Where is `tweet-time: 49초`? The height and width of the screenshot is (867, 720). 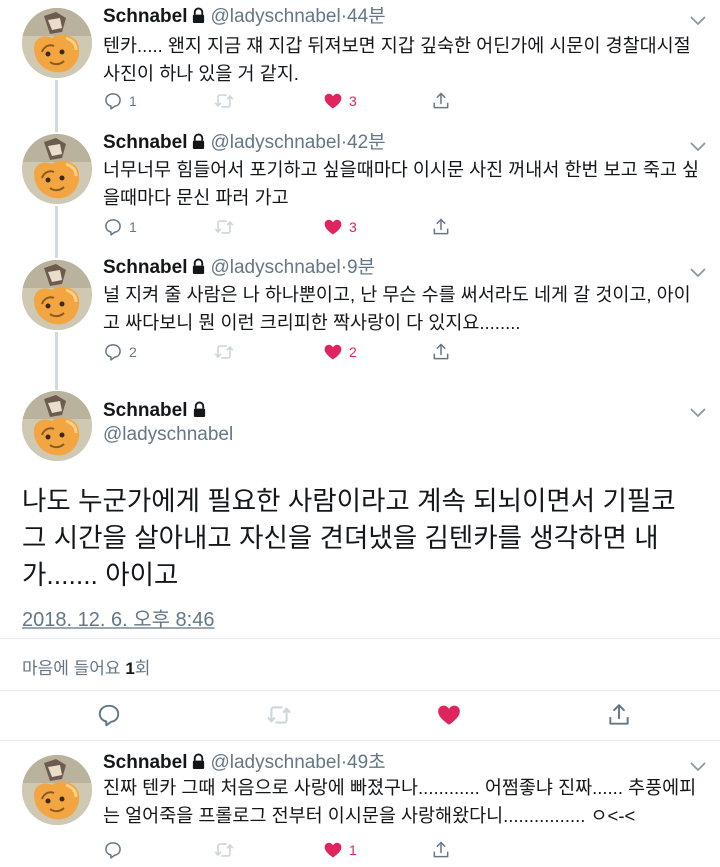
tweet-time: 49초 is located at coordinates (366, 762).